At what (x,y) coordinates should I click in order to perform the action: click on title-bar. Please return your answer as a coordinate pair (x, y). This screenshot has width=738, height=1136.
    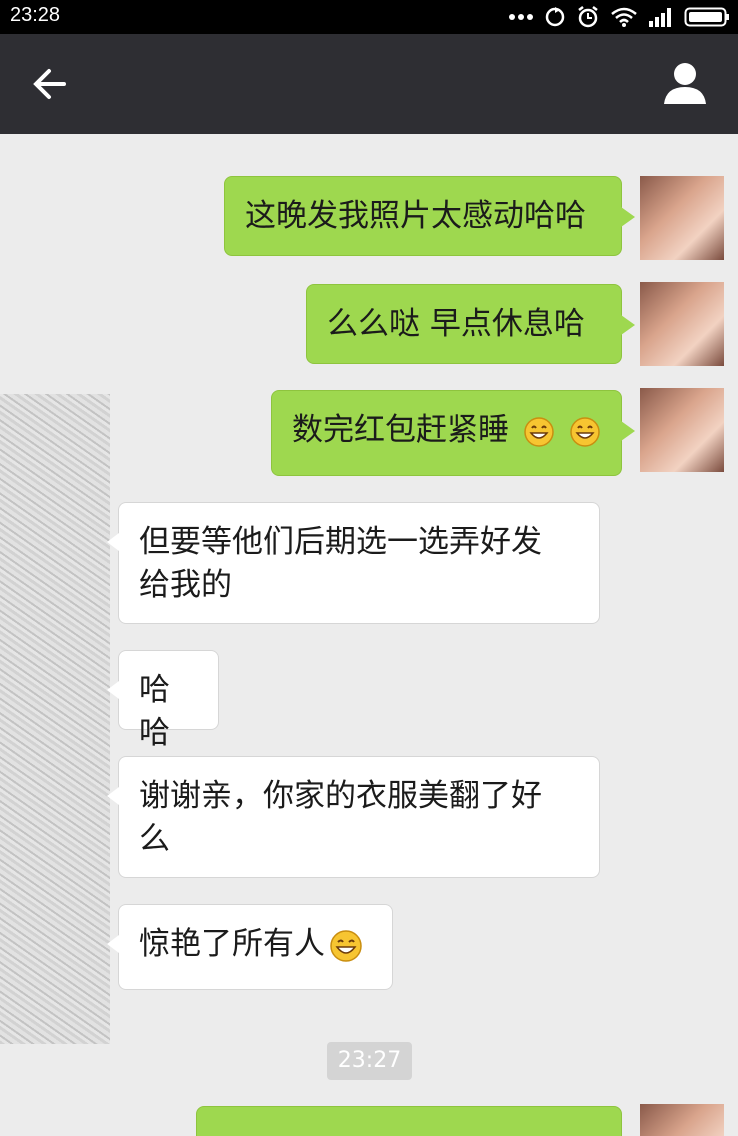
    Looking at the image, I should click on (369, 84).